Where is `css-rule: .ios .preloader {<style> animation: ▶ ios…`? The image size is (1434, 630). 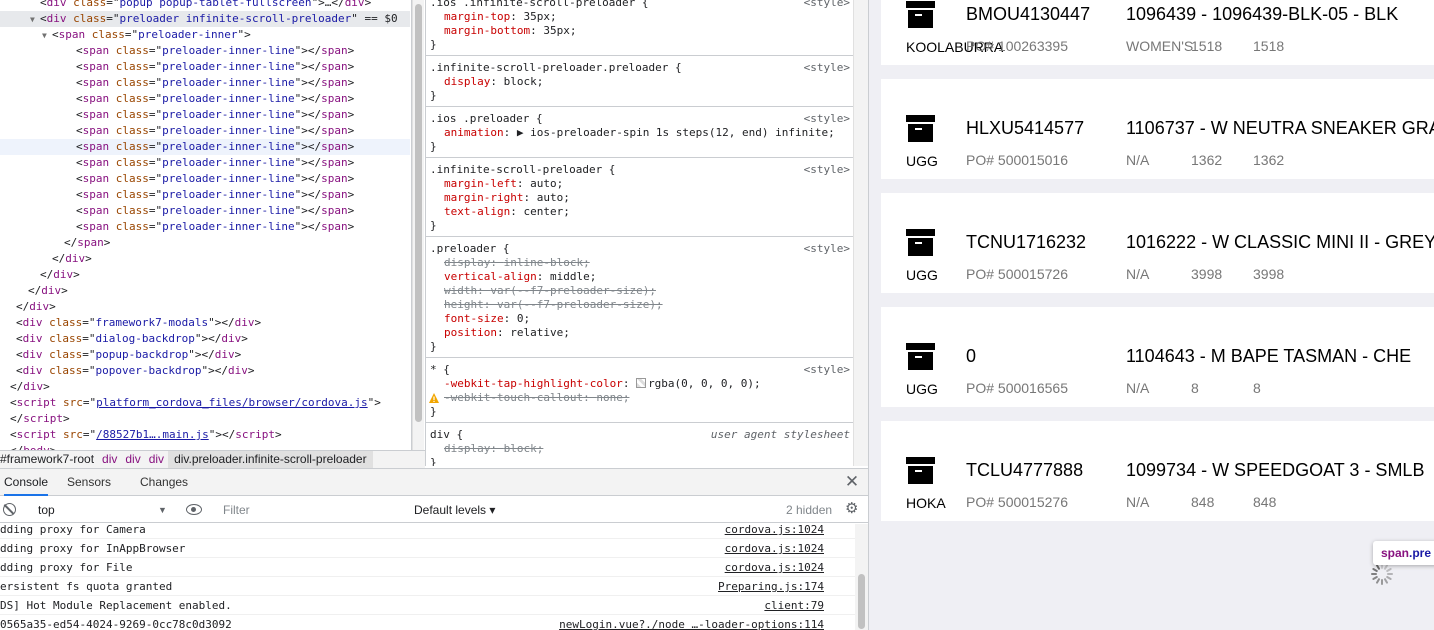 css-rule: .ios .preloader {<style> animation: ▶ ios… is located at coordinates (639, 133).